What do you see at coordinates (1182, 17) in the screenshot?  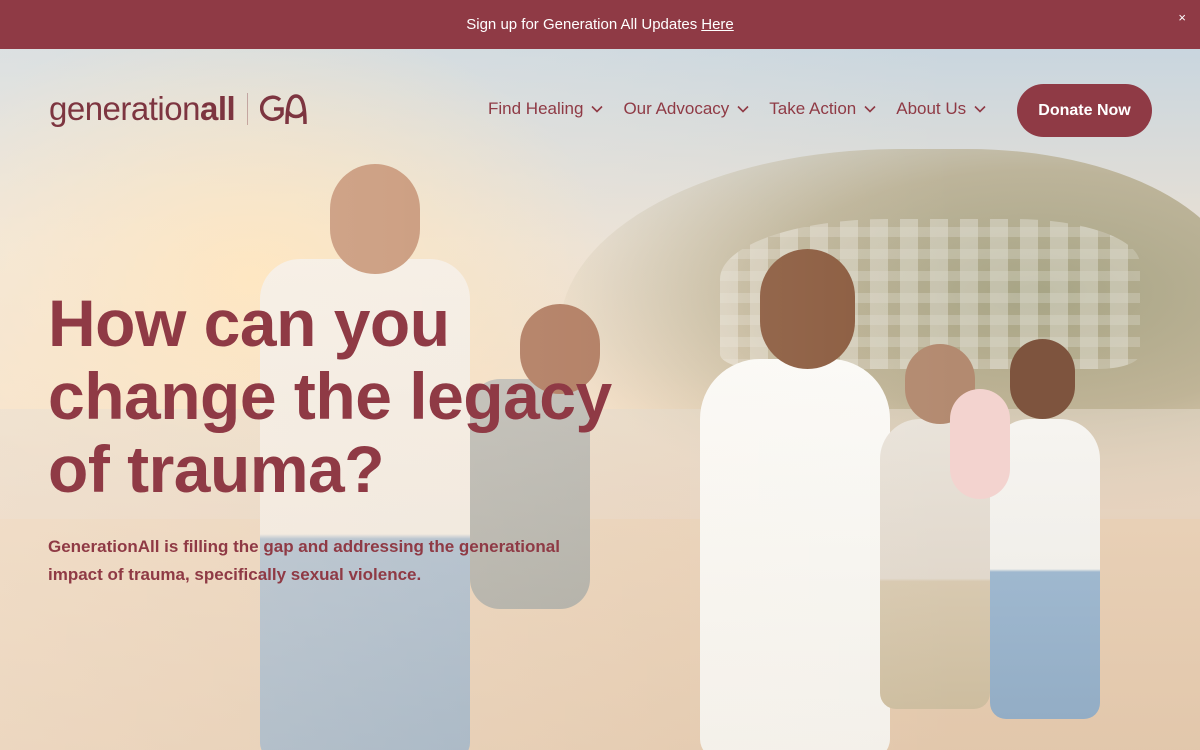 I see `close-icon: ×` at bounding box center [1182, 17].